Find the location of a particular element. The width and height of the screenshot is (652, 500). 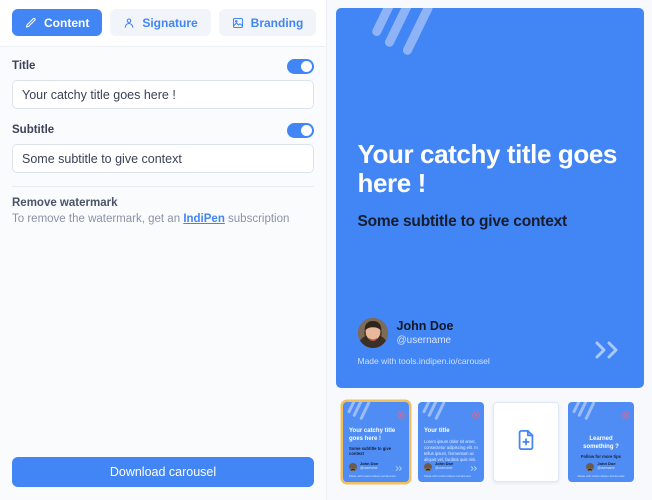

thumbnail-title: Your title is located at coordinates (437, 431).